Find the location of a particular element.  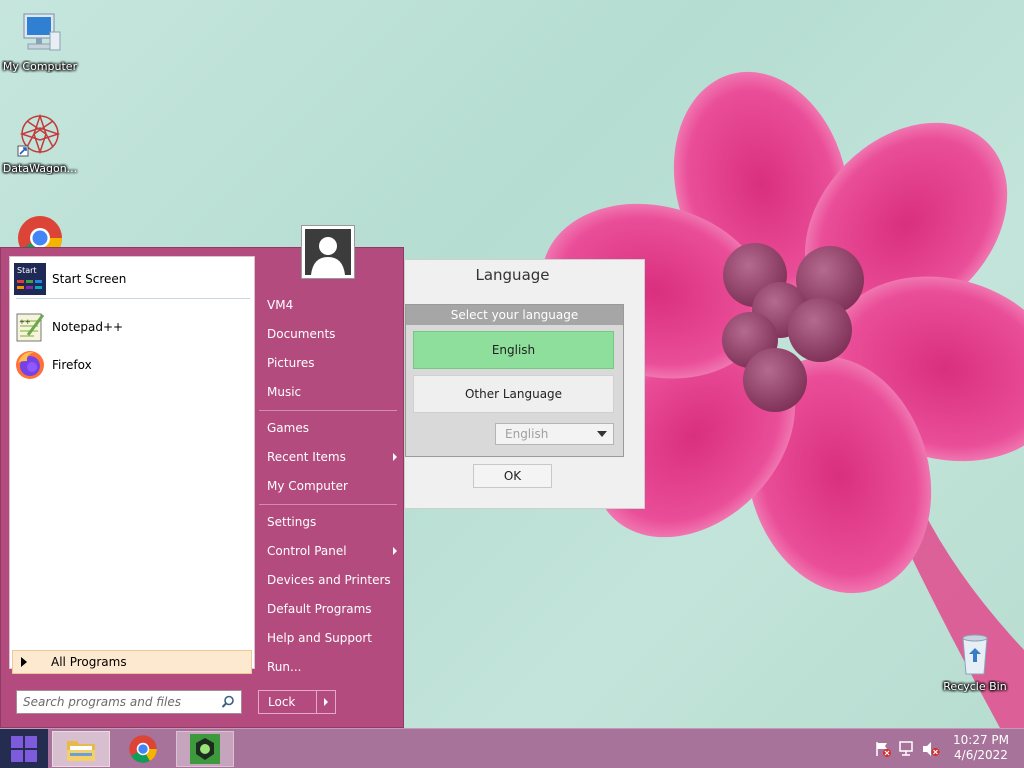

desktop-icon-my-computer: My Computer is located at coordinates (40, 41).